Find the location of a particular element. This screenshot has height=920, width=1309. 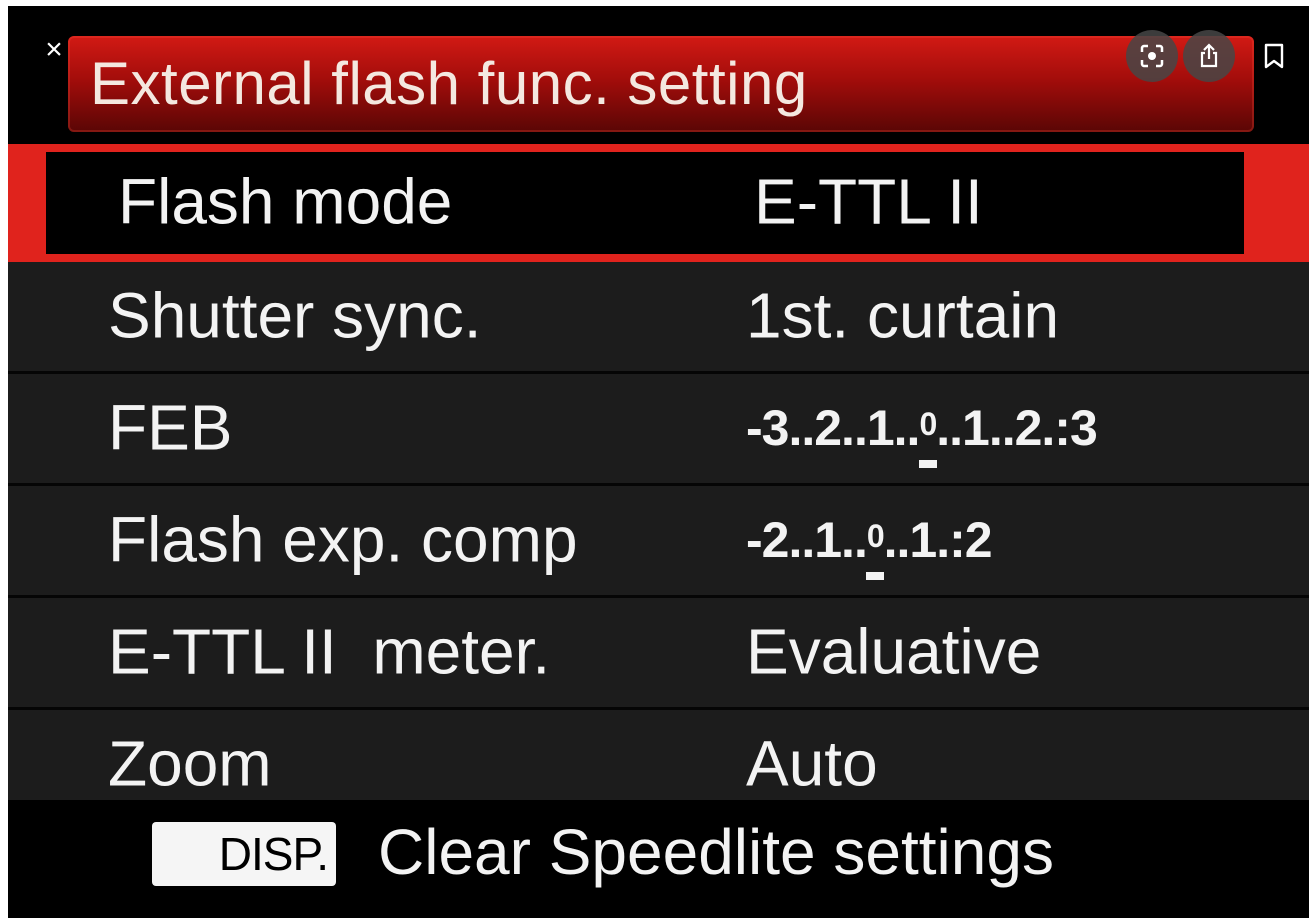

share-icon is located at coordinates (1209, 55).